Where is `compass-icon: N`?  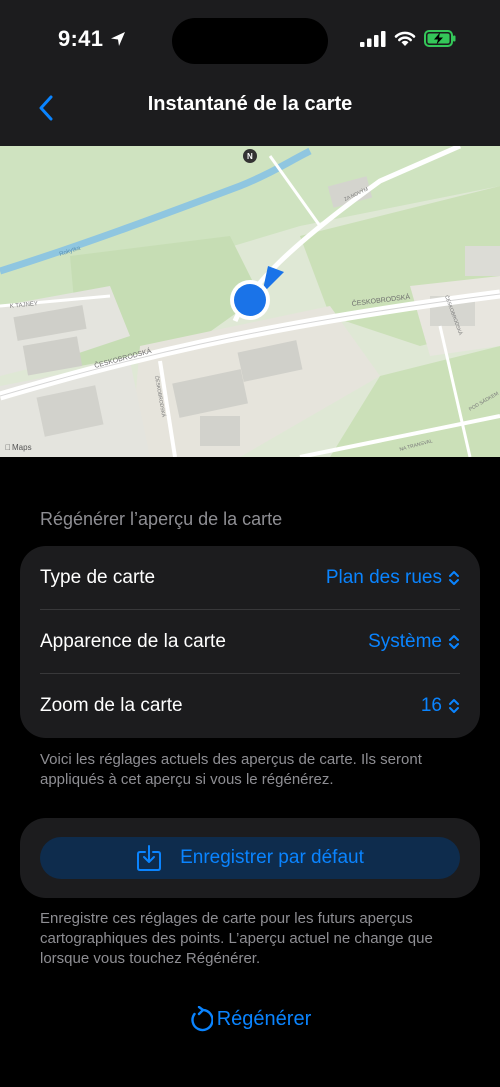
compass-icon: N is located at coordinates (250, 156).